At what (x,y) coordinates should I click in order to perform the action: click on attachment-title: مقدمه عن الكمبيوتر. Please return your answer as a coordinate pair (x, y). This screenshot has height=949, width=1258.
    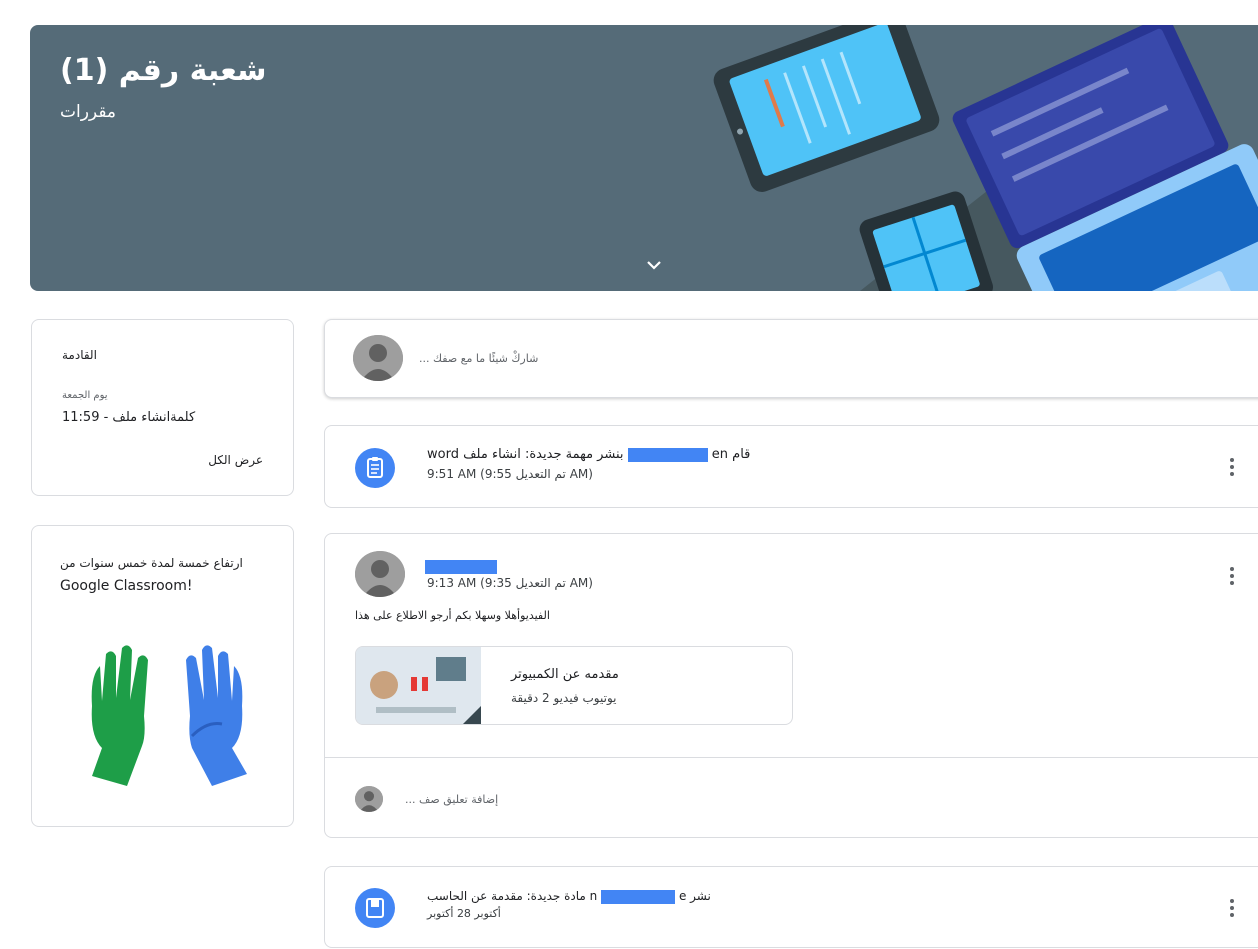
    Looking at the image, I should click on (565, 674).